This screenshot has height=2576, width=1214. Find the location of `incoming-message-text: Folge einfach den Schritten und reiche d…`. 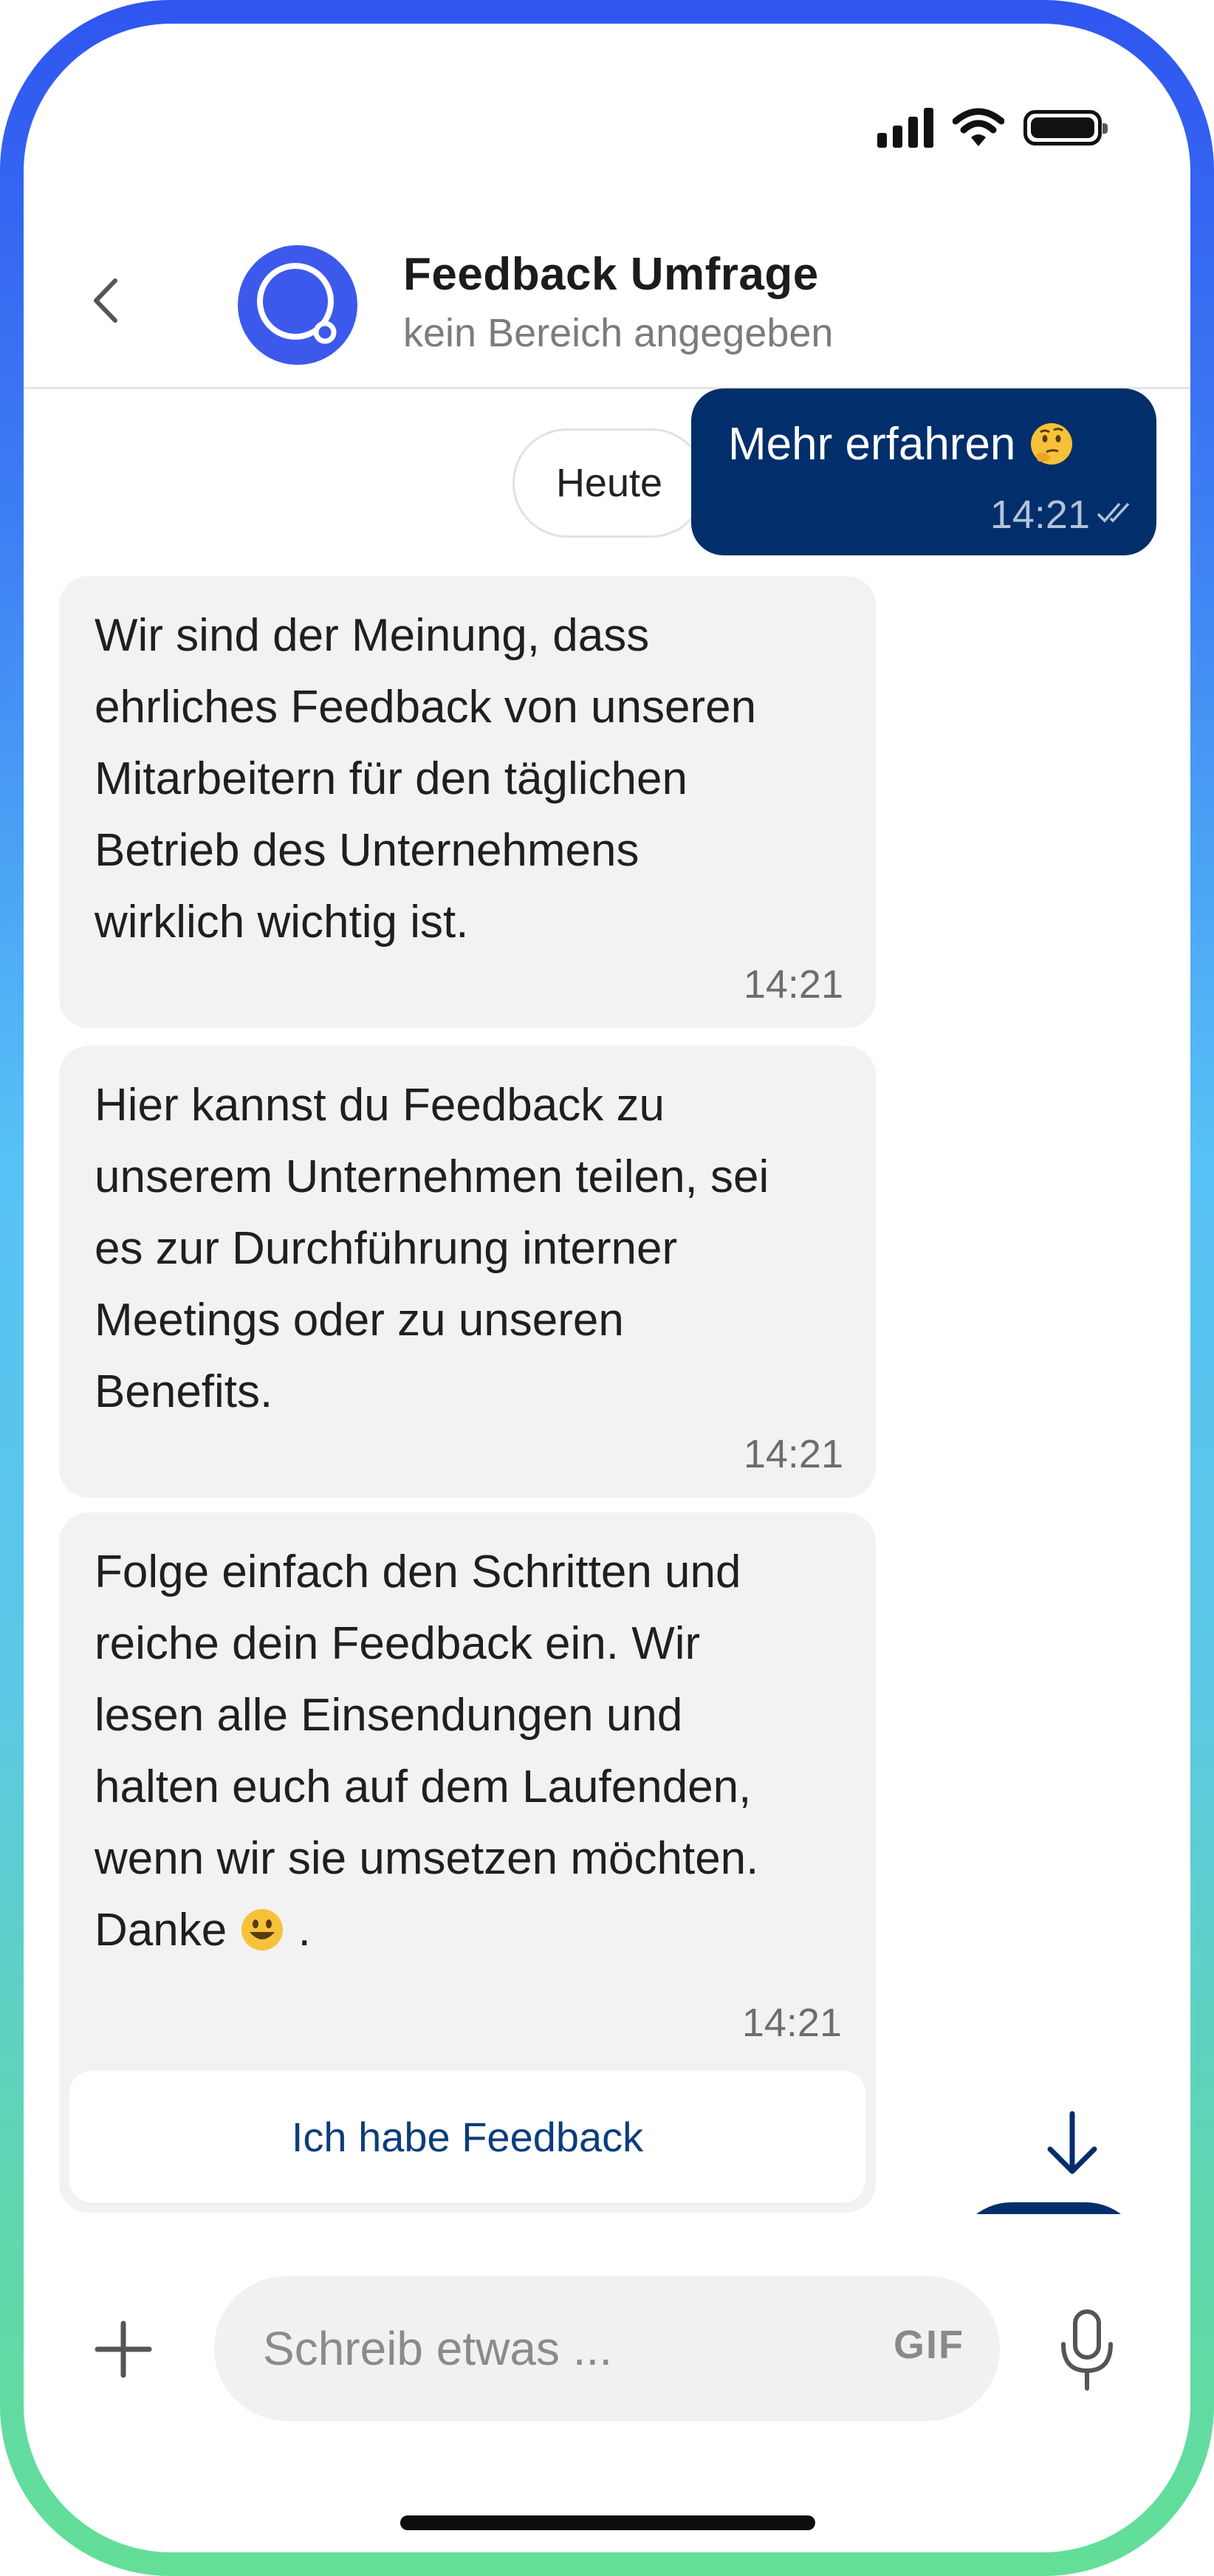

incoming-message-text: Folge einfach den Schritten und reiche d… is located at coordinates (427, 1751).